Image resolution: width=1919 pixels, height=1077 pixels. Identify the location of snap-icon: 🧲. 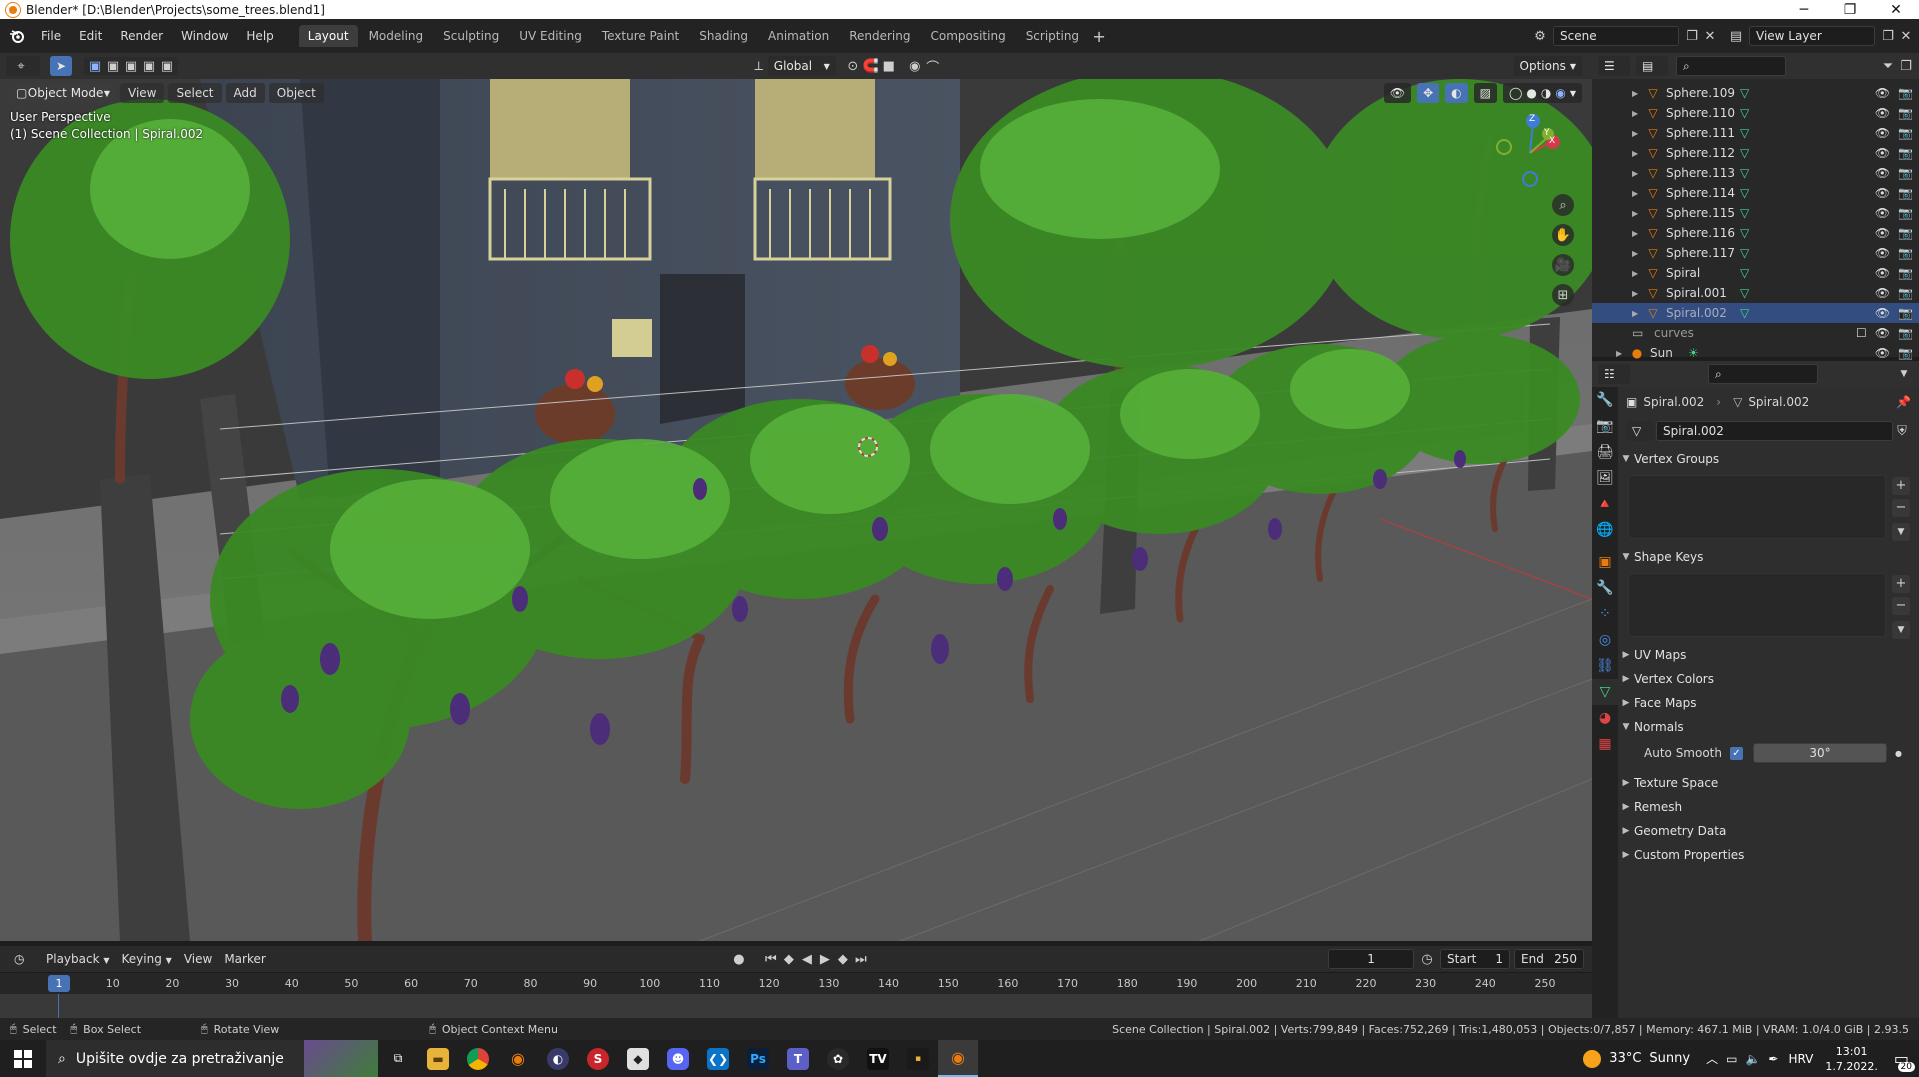
(871, 66).